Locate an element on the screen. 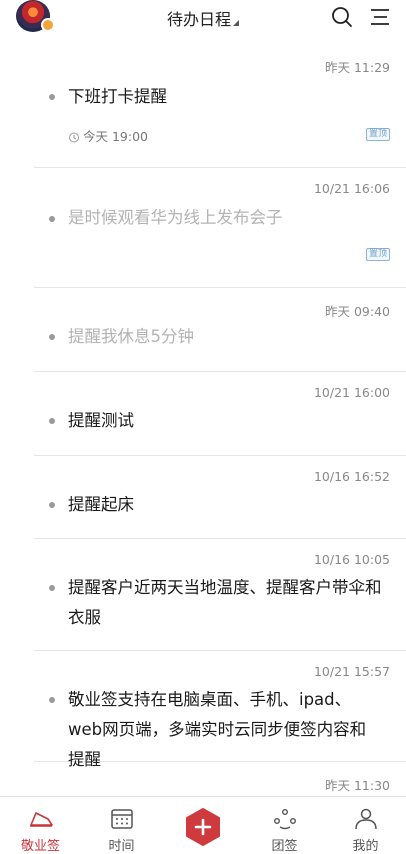  list-item: 昨天 11:30 is located at coordinates (220, 779).